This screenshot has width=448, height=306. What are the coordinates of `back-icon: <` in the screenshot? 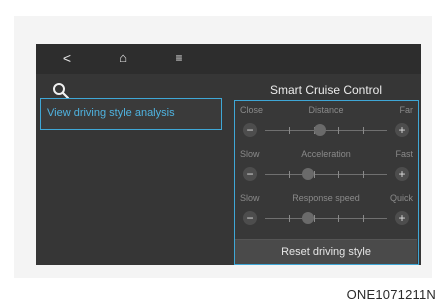 It's located at (67, 58).